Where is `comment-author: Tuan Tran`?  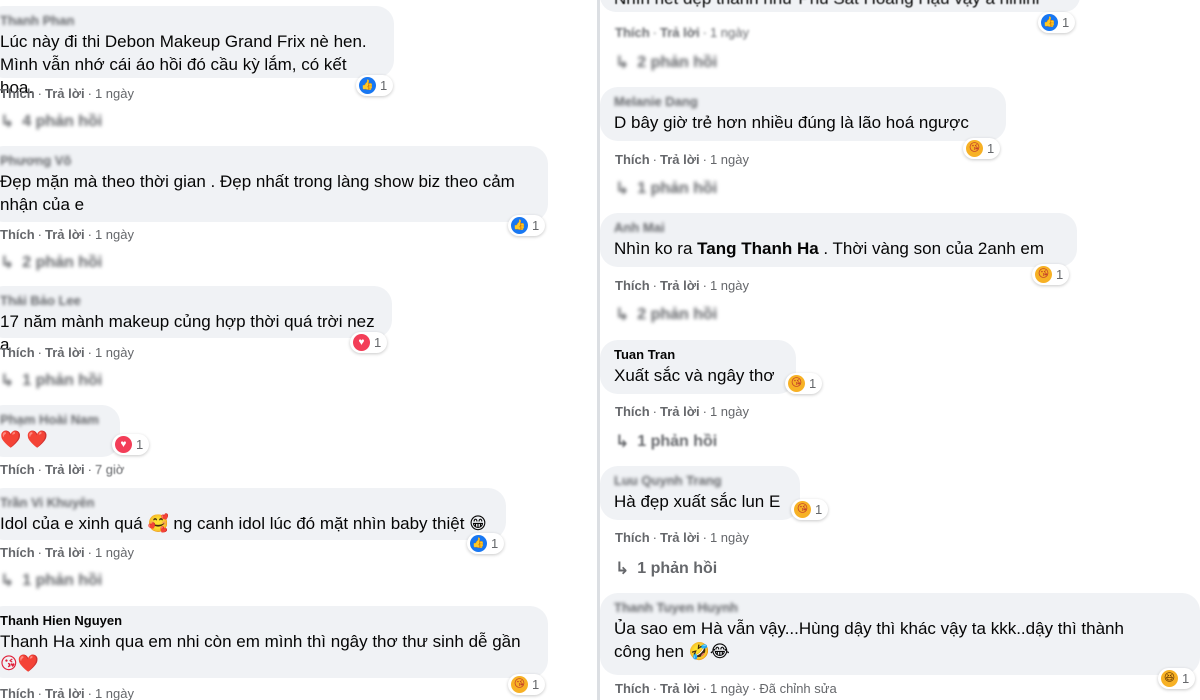
comment-author: Tuan Tran is located at coordinates (698, 355).